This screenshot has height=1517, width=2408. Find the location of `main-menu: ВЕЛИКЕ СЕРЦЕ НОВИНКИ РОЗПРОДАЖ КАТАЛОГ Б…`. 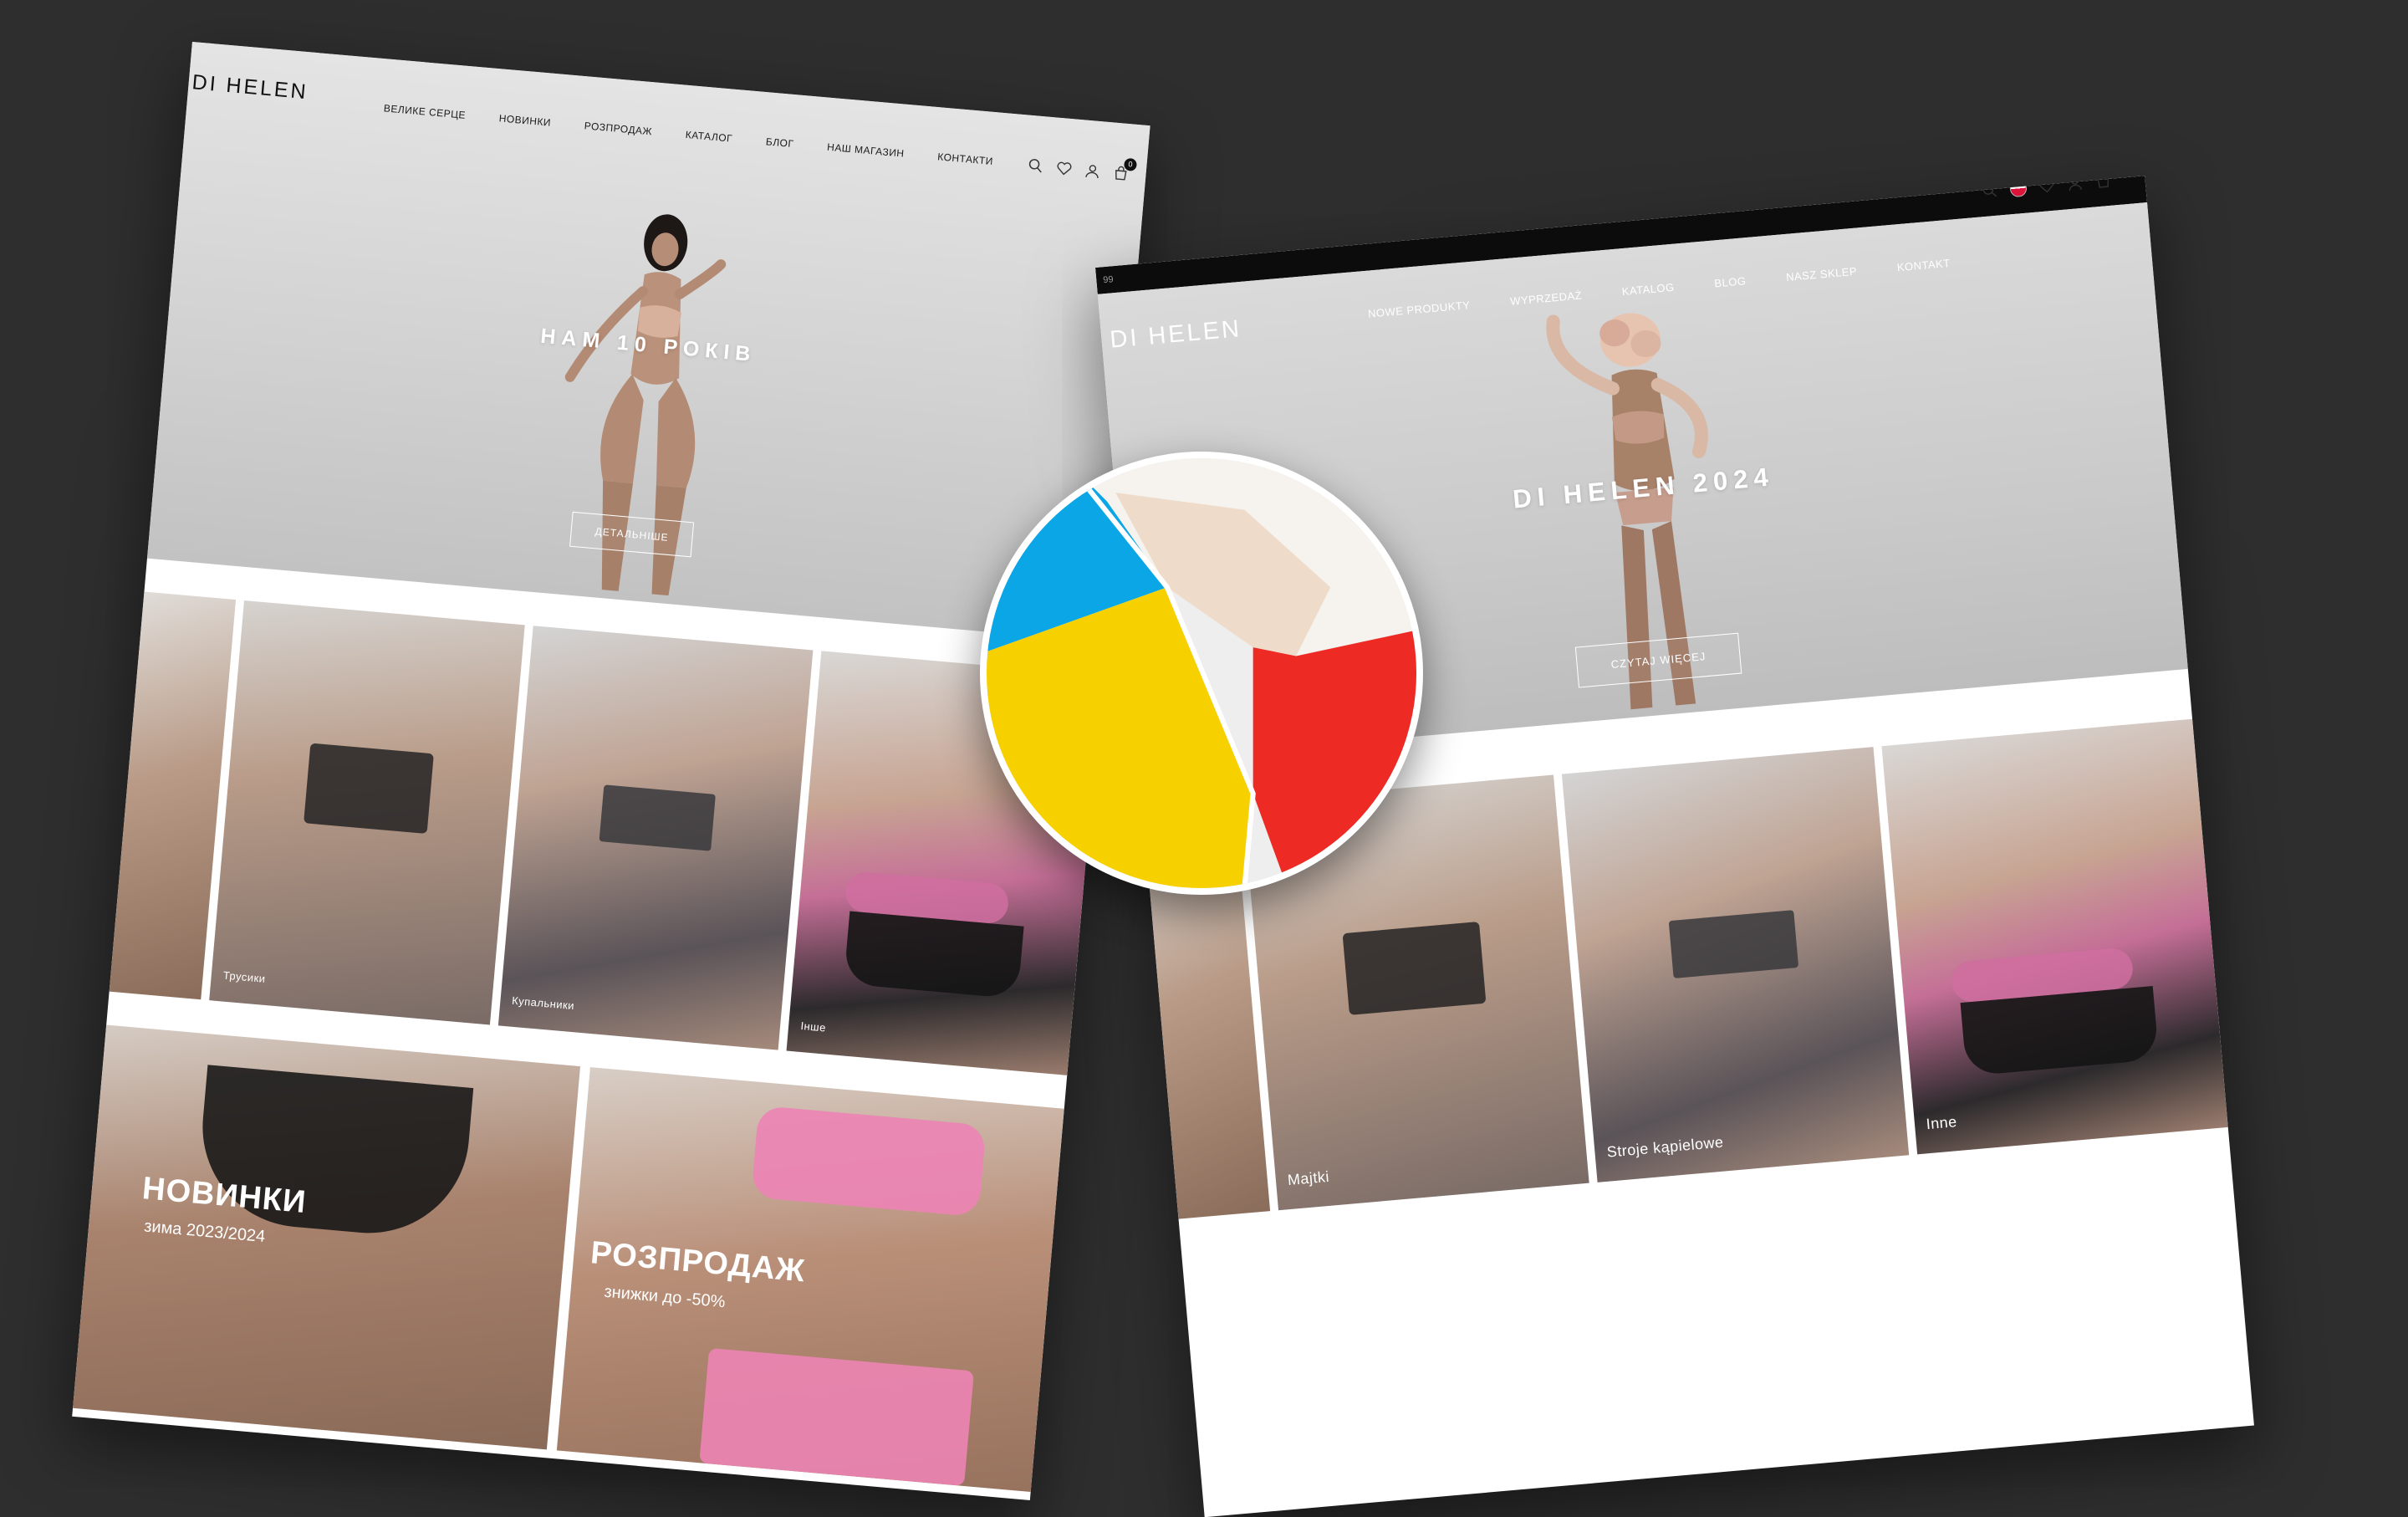

main-menu: ВЕЛИКЕ СЕРЦЕ НОВИНКИ РОЗПРОДАЖ КАТАЛОГ Б… is located at coordinates (688, 134).